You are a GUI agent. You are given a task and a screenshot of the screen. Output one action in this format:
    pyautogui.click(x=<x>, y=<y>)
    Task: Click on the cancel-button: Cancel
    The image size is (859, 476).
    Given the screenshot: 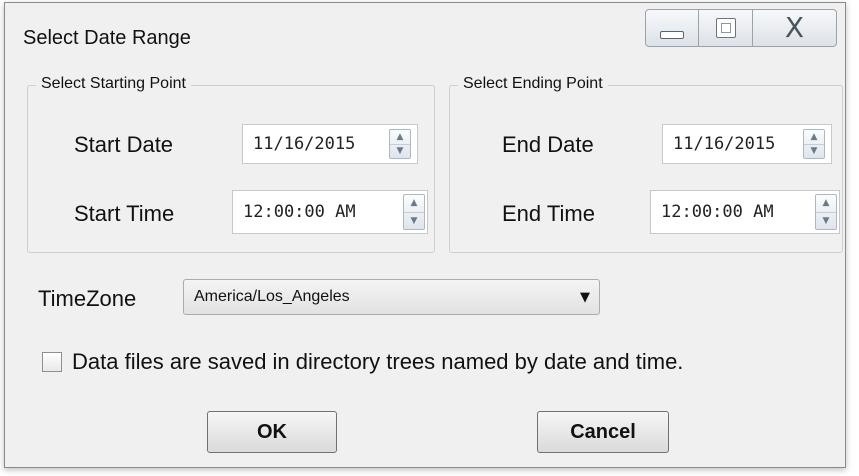 What is the action you would take?
    pyautogui.click(x=603, y=432)
    